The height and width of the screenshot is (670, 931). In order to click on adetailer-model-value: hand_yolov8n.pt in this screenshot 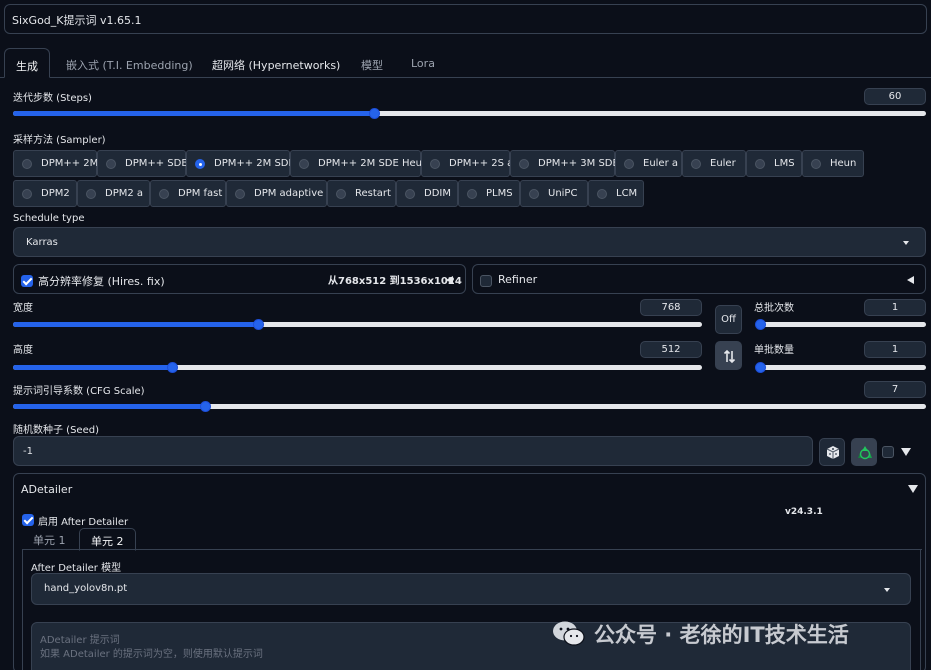, I will do `click(86, 588)`.